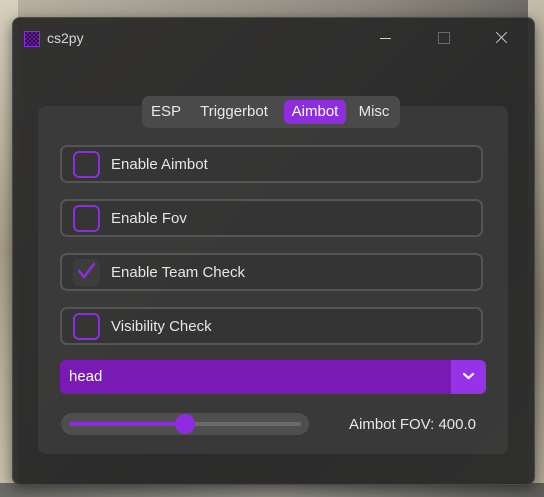 Image resolution: width=544 pixels, height=497 pixels. What do you see at coordinates (178, 272) in the screenshot?
I see `team-check-label: Enable Team Check` at bounding box center [178, 272].